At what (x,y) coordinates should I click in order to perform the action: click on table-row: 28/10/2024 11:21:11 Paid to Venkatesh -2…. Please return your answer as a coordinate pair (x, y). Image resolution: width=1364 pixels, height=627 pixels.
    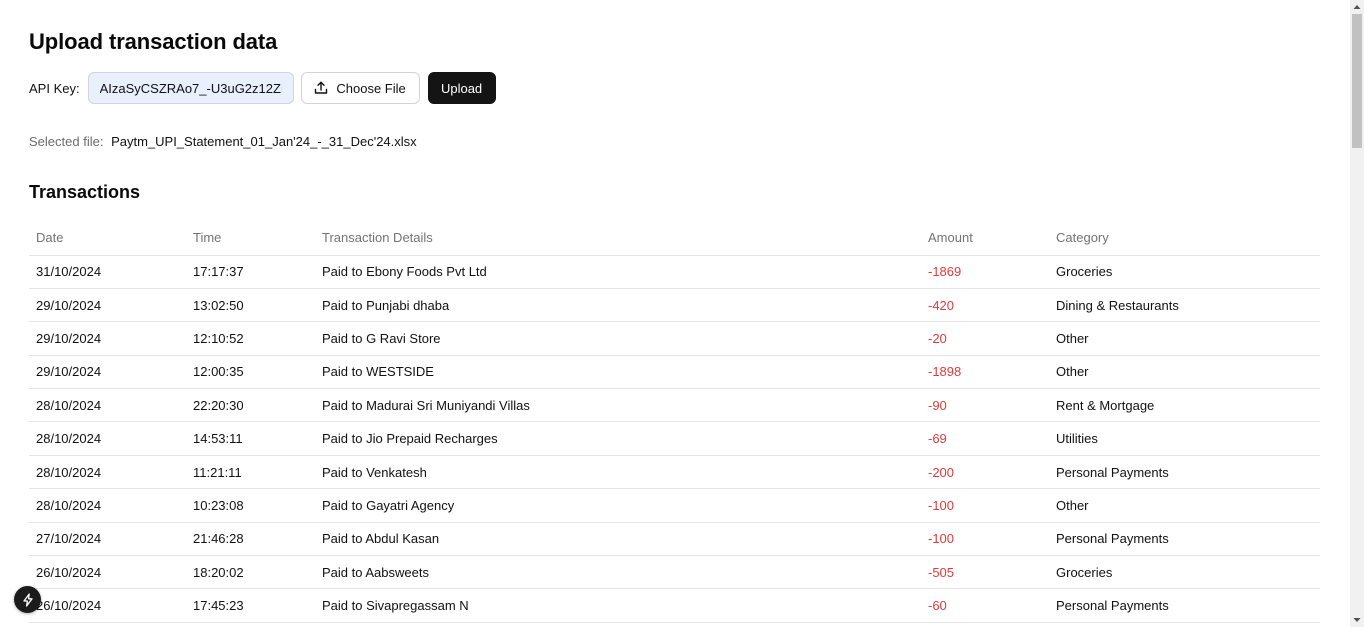
    Looking at the image, I should click on (674, 472).